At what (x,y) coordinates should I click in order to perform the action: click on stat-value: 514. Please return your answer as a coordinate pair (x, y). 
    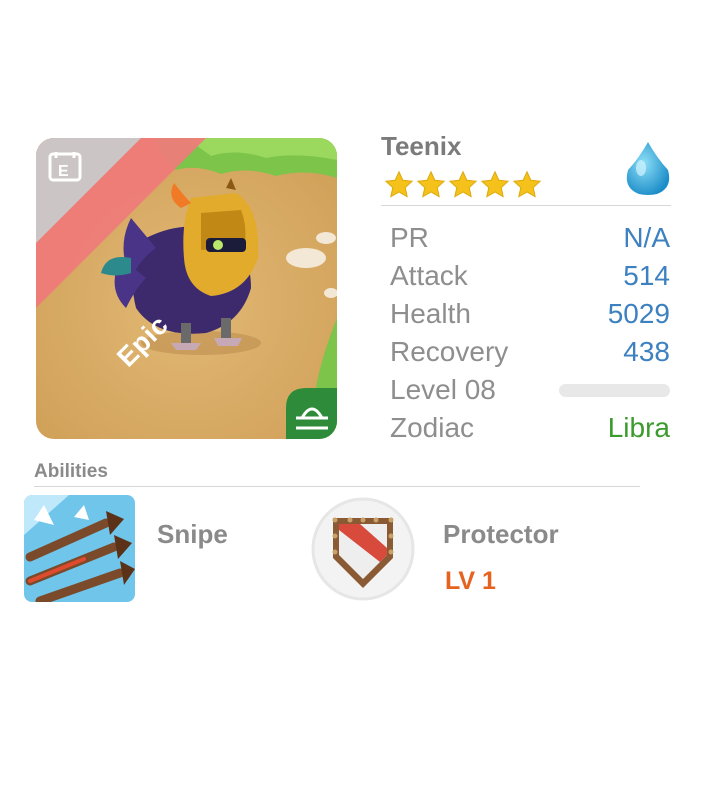
    Looking at the image, I should click on (646, 275).